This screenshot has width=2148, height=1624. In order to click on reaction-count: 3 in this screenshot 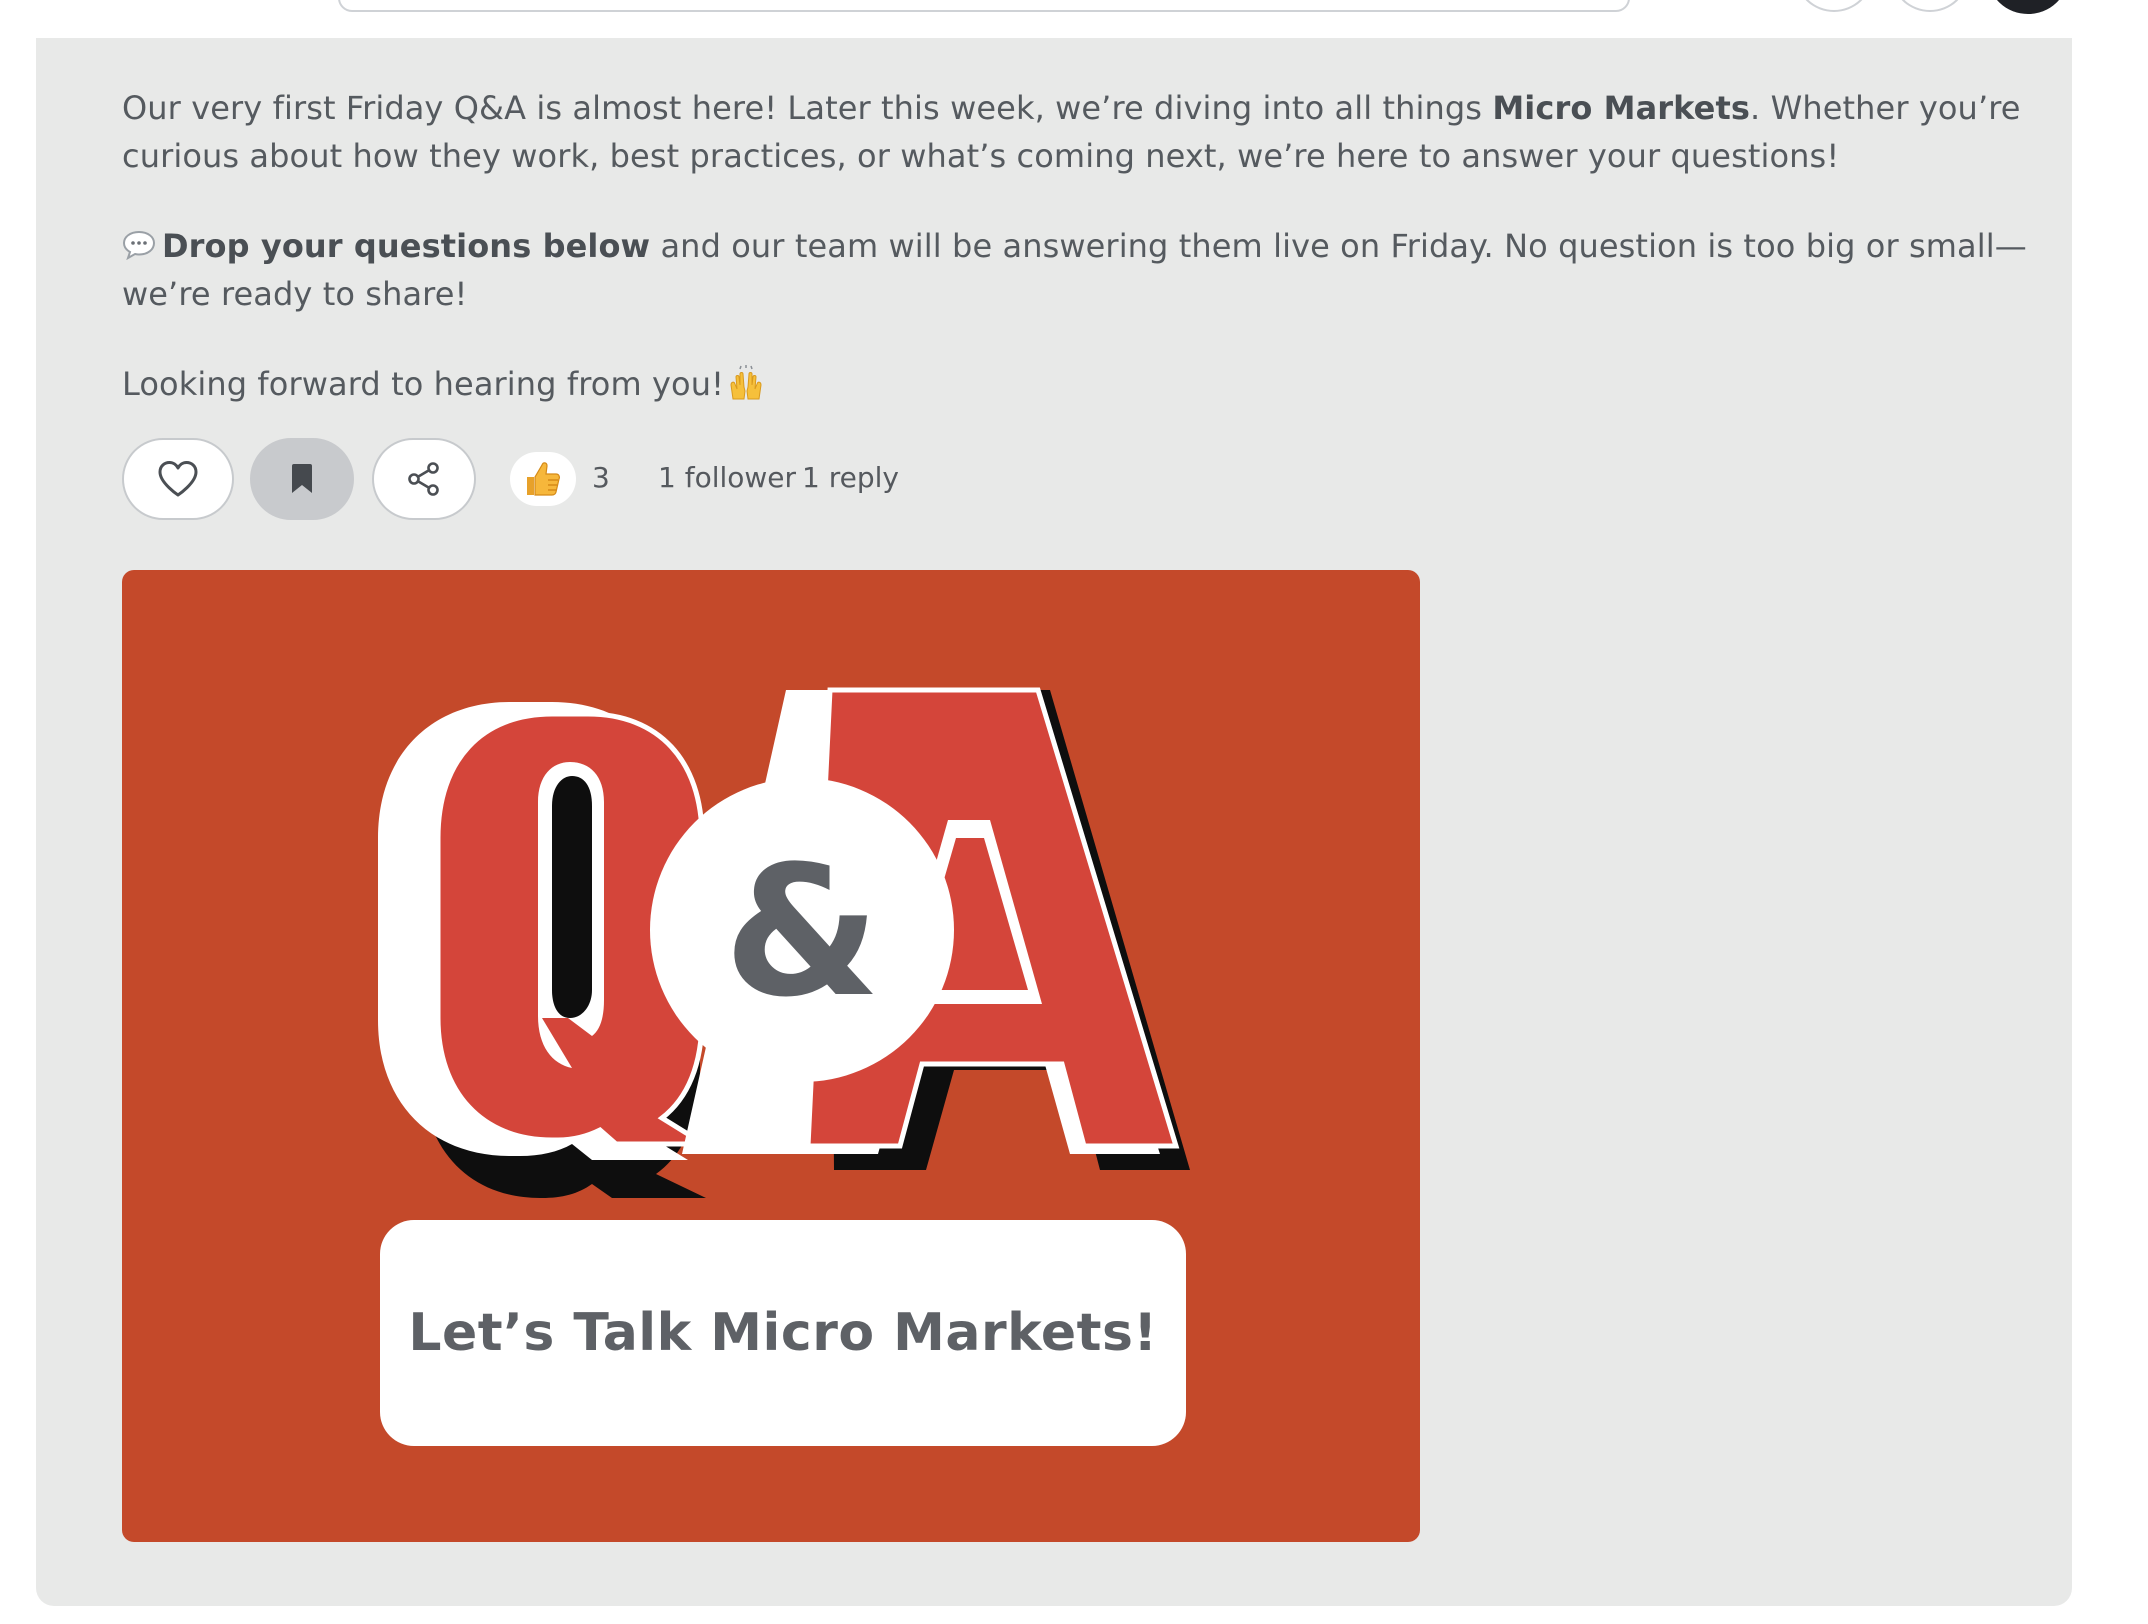, I will do `click(601, 477)`.